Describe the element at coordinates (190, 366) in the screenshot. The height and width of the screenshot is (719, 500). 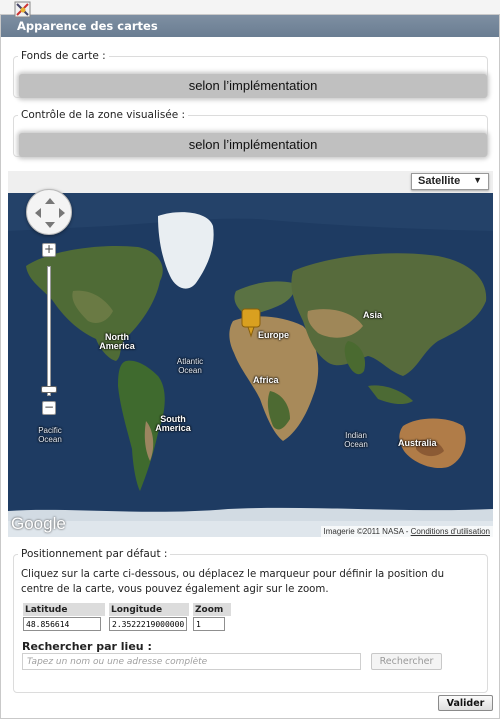
I see `map-label-atlantic: Atlantic Ocean` at that location.